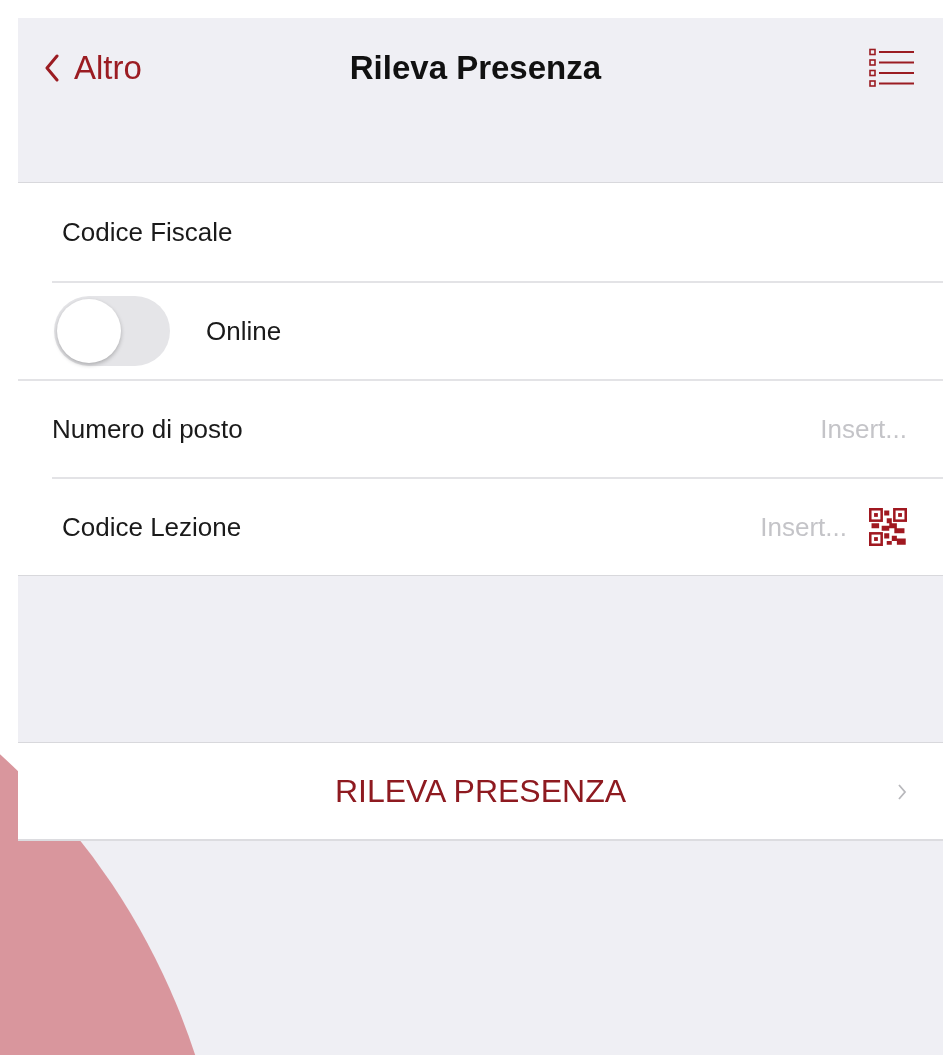 The height and width of the screenshot is (1055, 943). Describe the element at coordinates (147, 232) in the screenshot. I see `field-label: Codice Fiscale` at that location.